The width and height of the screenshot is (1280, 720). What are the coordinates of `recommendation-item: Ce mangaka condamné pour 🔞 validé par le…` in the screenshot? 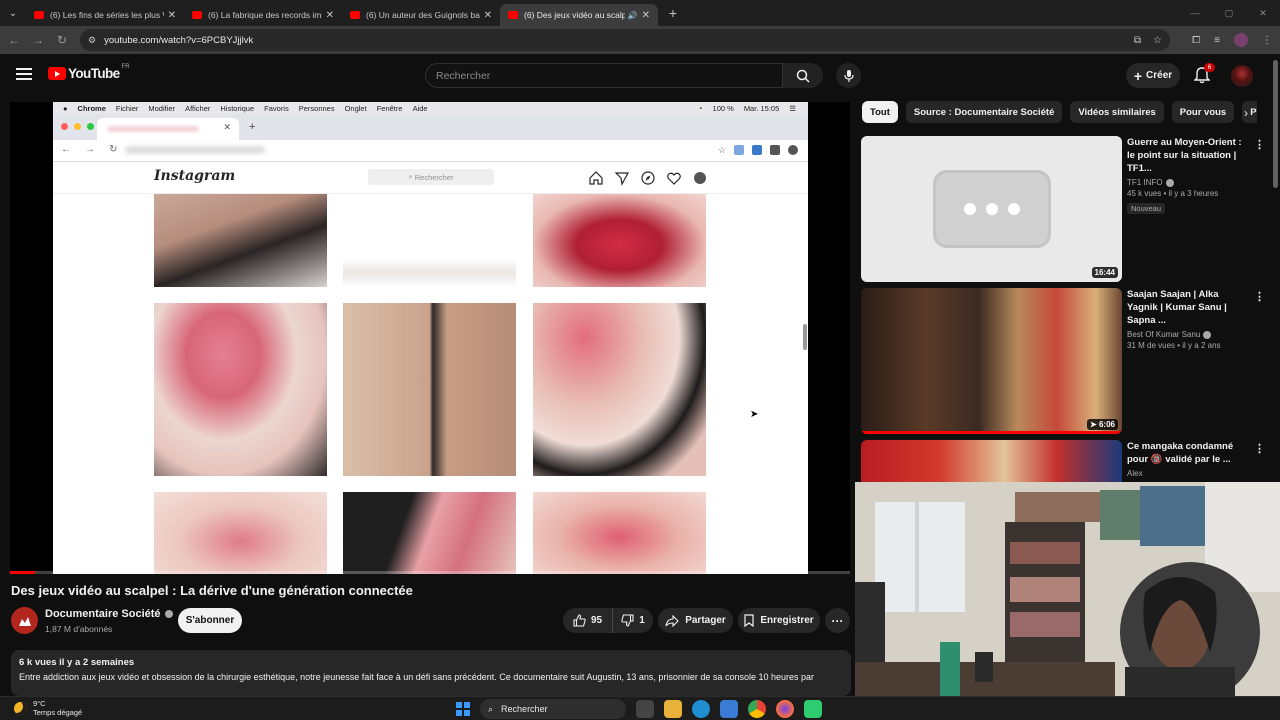 It's located at (1066, 461).